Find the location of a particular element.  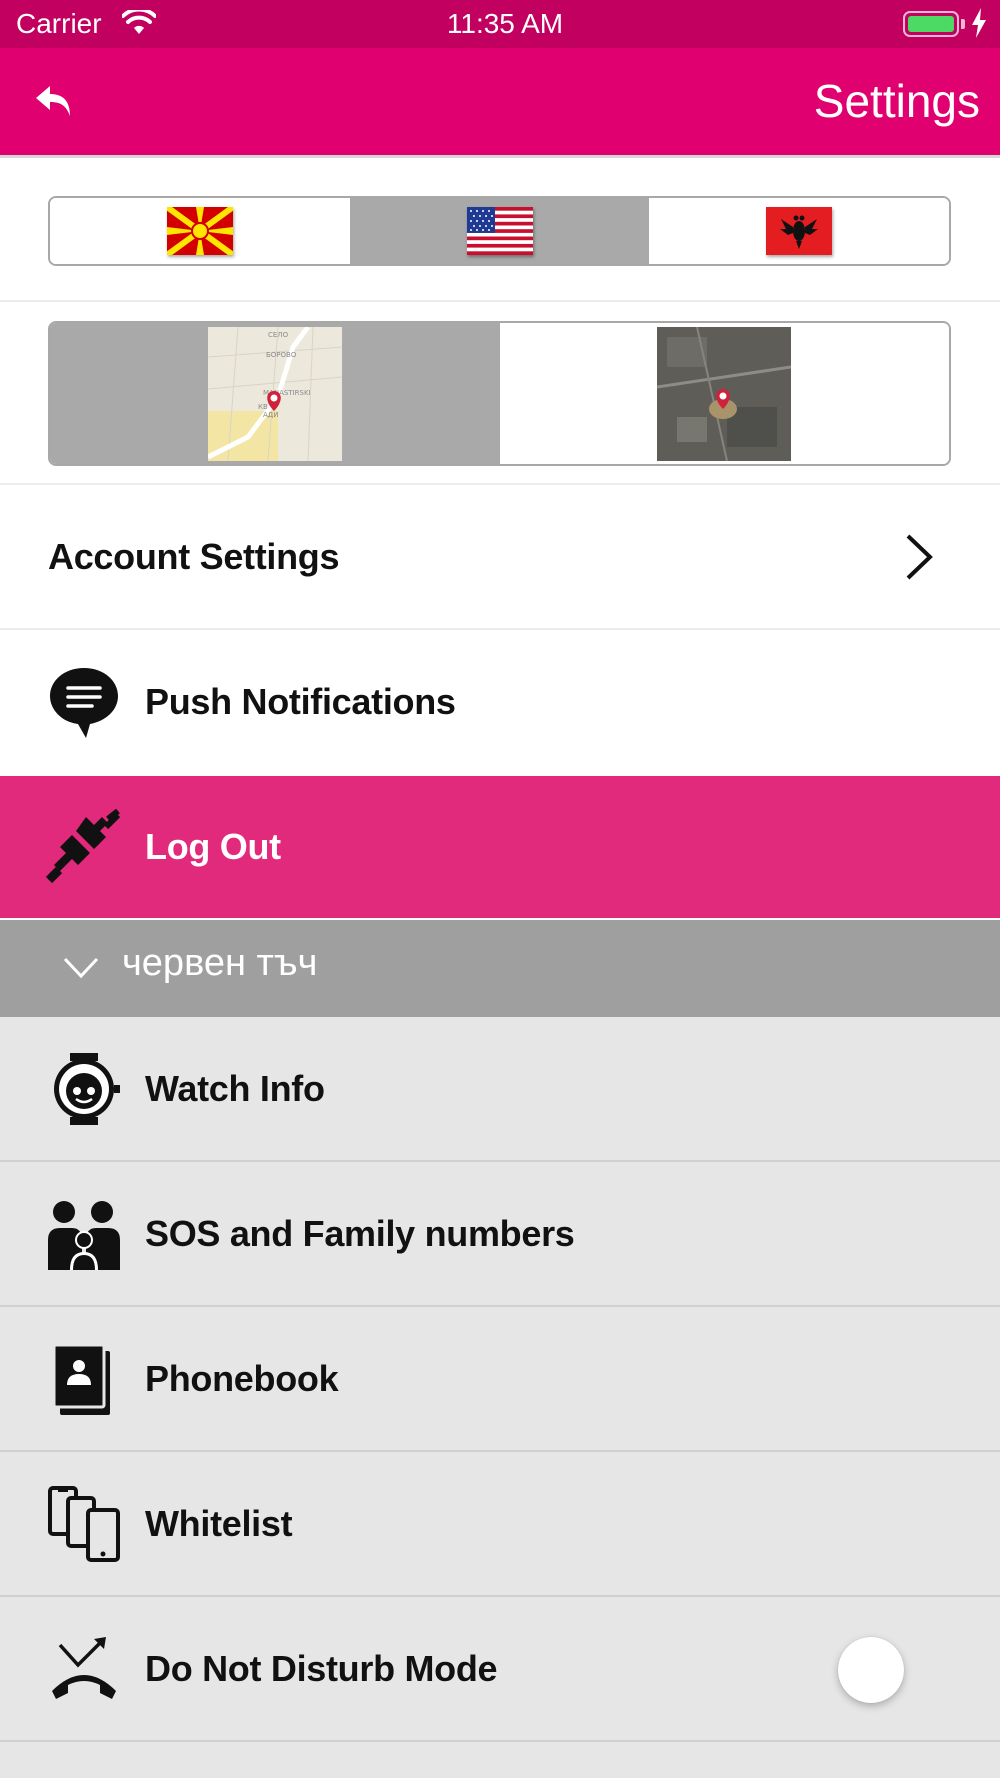

language-selector is located at coordinates (499, 231).